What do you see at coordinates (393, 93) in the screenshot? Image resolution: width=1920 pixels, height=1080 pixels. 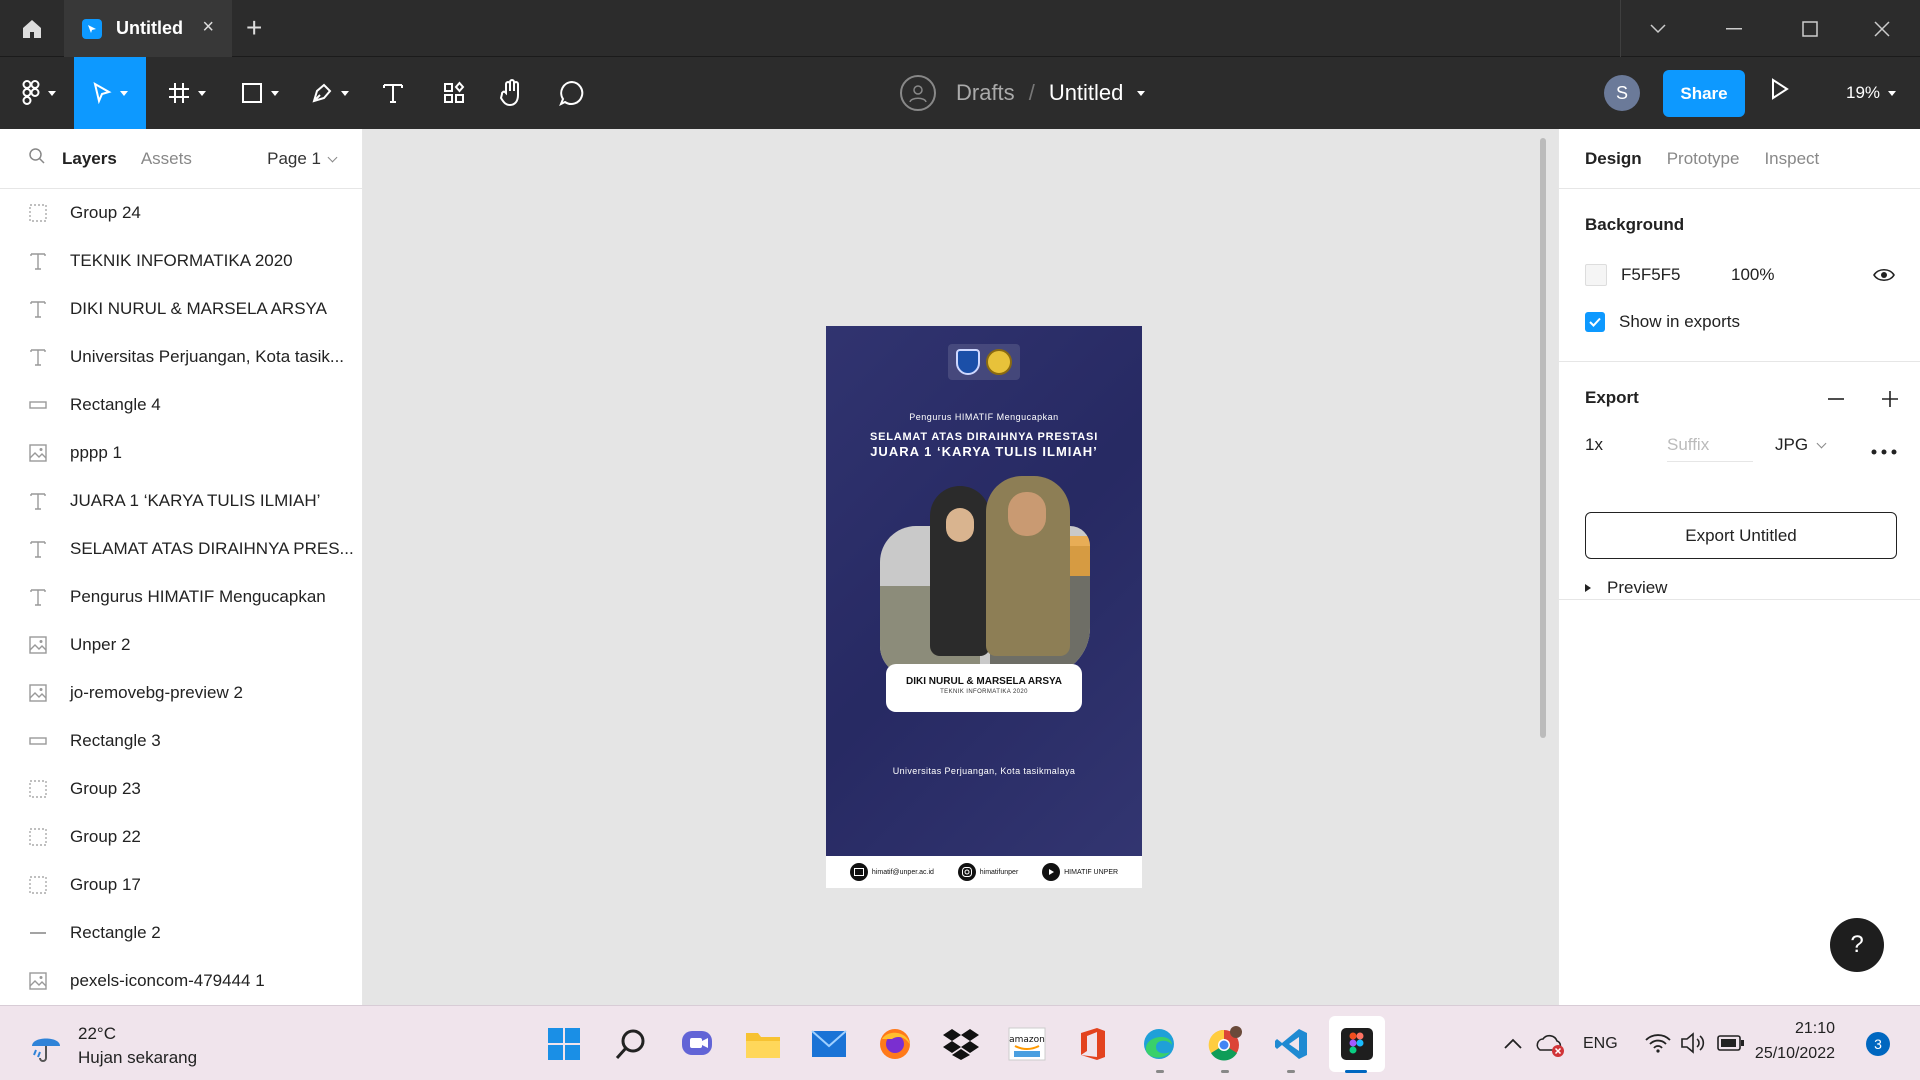 I see `text-tool-button` at bounding box center [393, 93].